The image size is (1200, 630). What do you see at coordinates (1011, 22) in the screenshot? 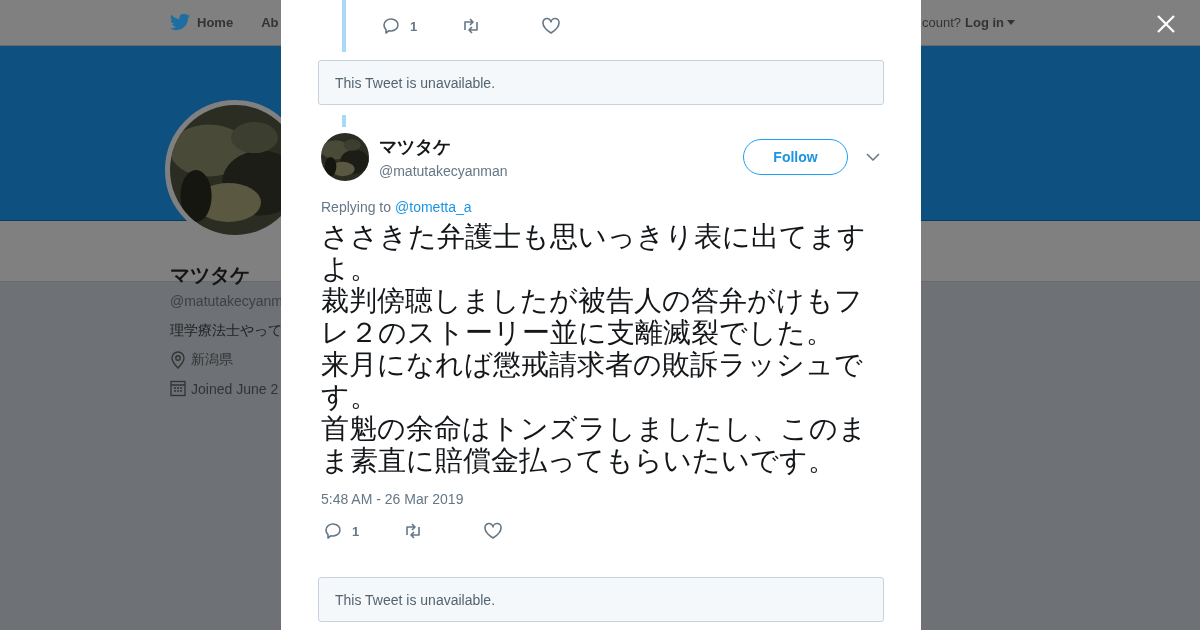
I see `caret-icon` at bounding box center [1011, 22].